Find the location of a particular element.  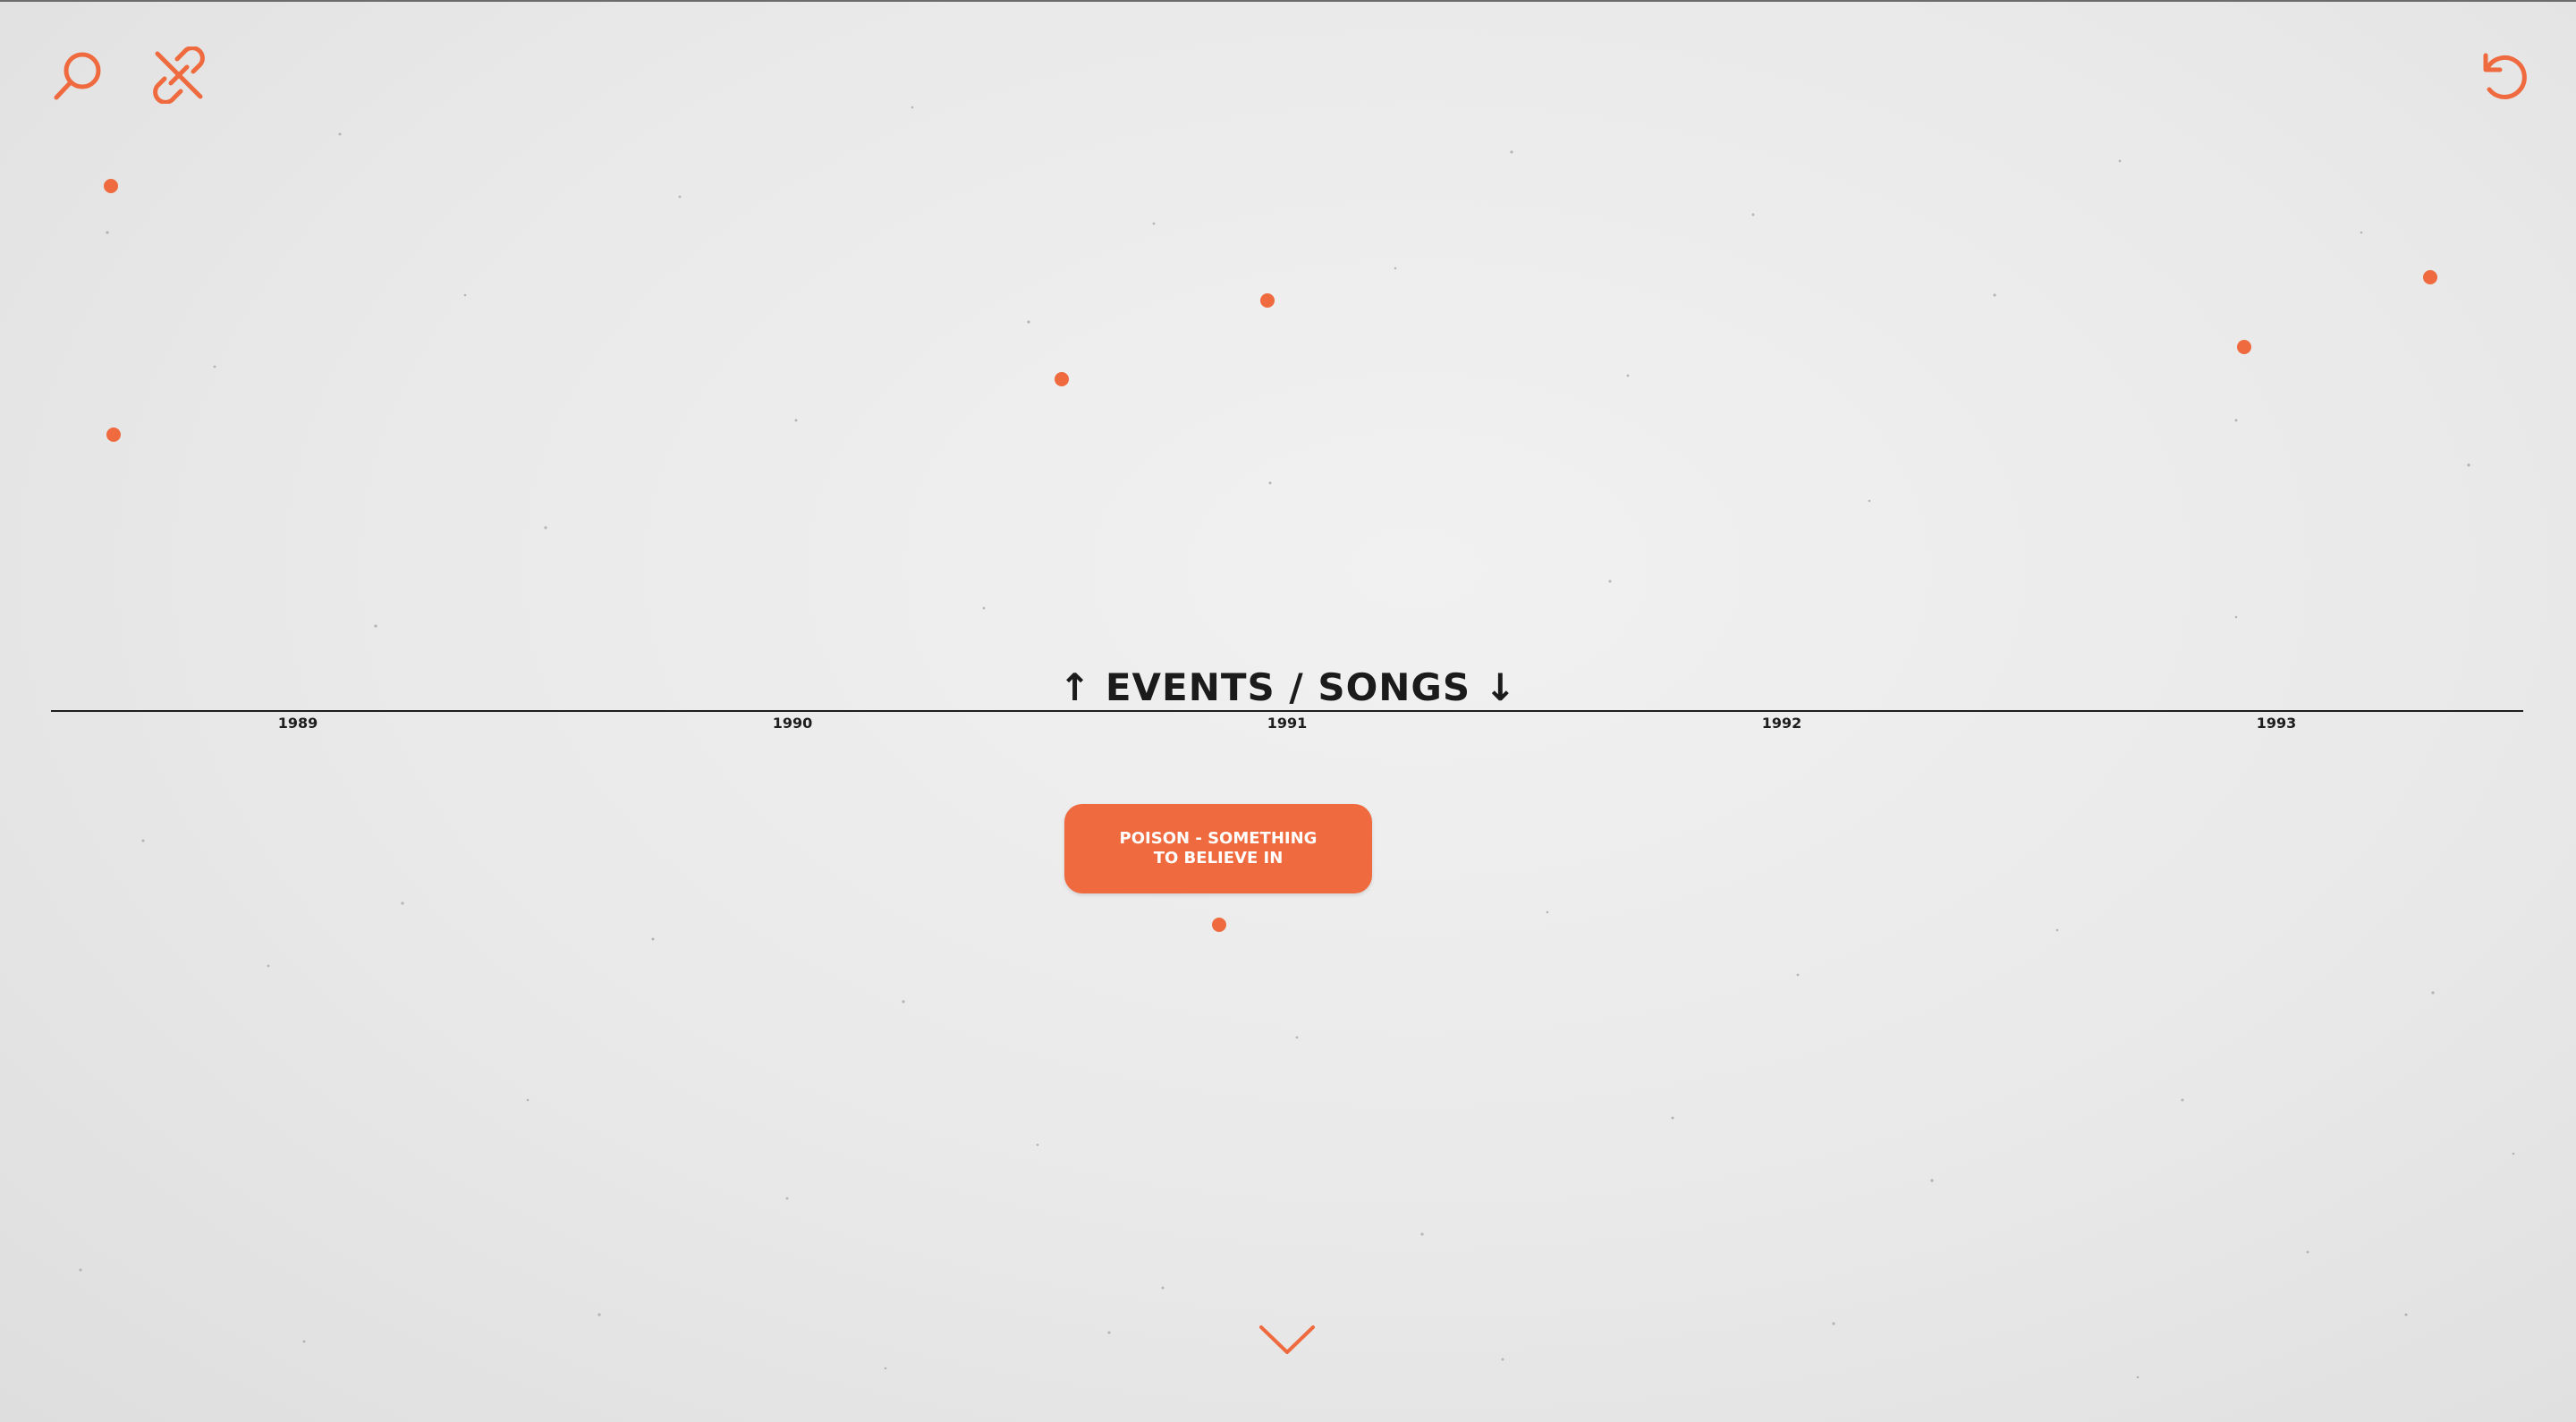

timeline-axis is located at coordinates (1287, 711).